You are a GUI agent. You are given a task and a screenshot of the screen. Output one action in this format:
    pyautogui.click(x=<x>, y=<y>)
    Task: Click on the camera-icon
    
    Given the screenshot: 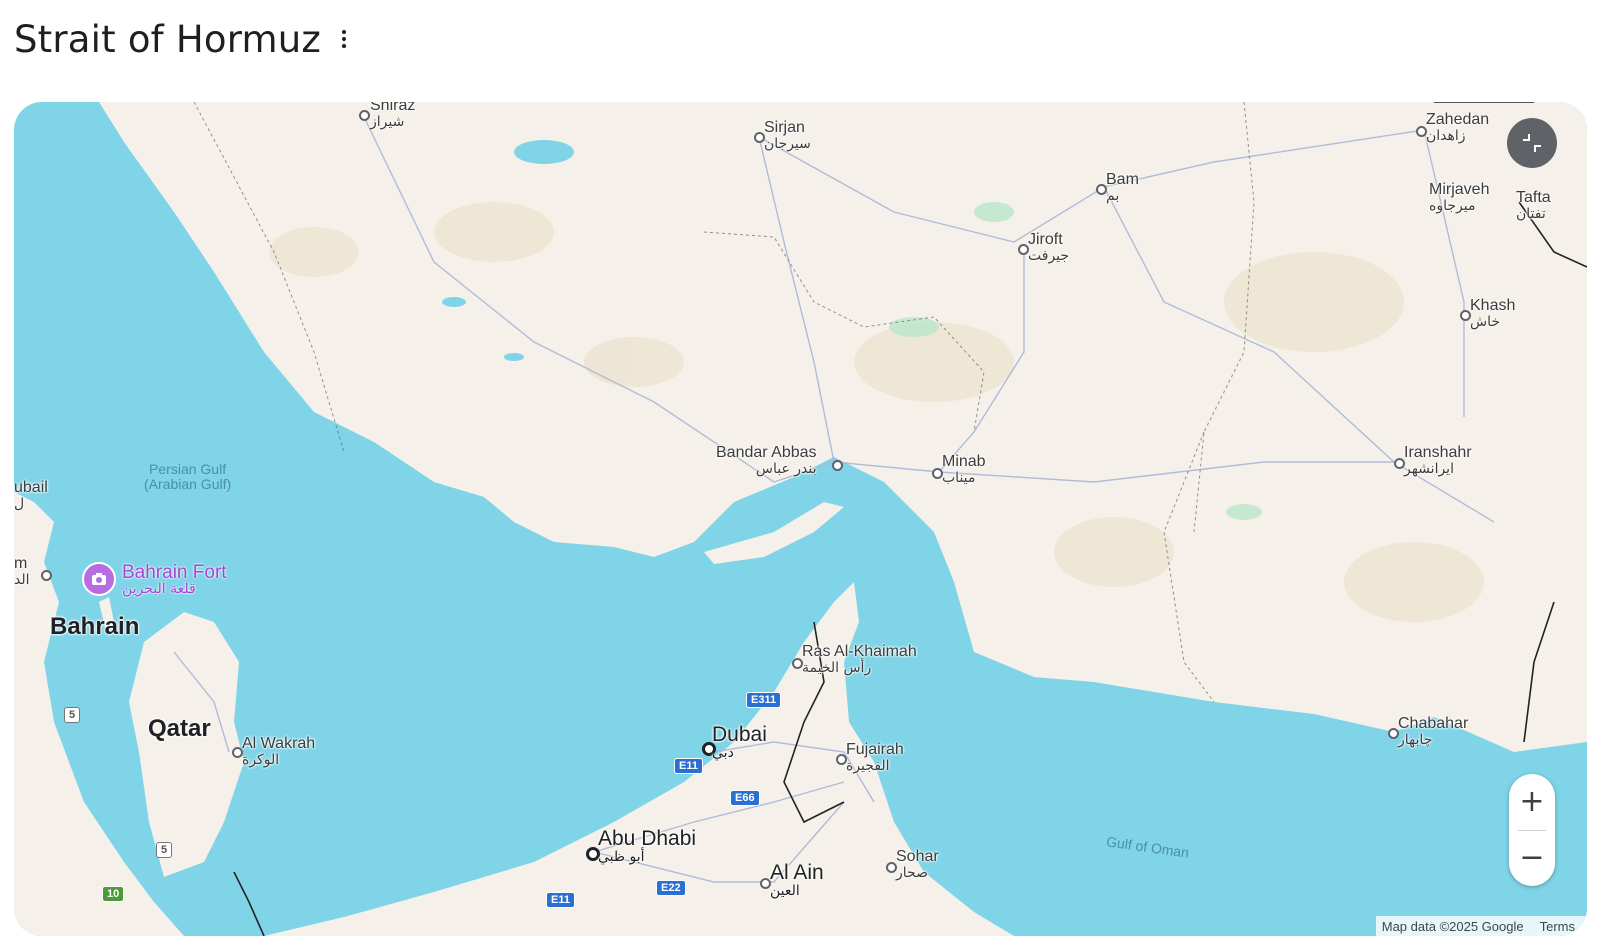 What is the action you would take?
    pyautogui.click(x=99, y=579)
    